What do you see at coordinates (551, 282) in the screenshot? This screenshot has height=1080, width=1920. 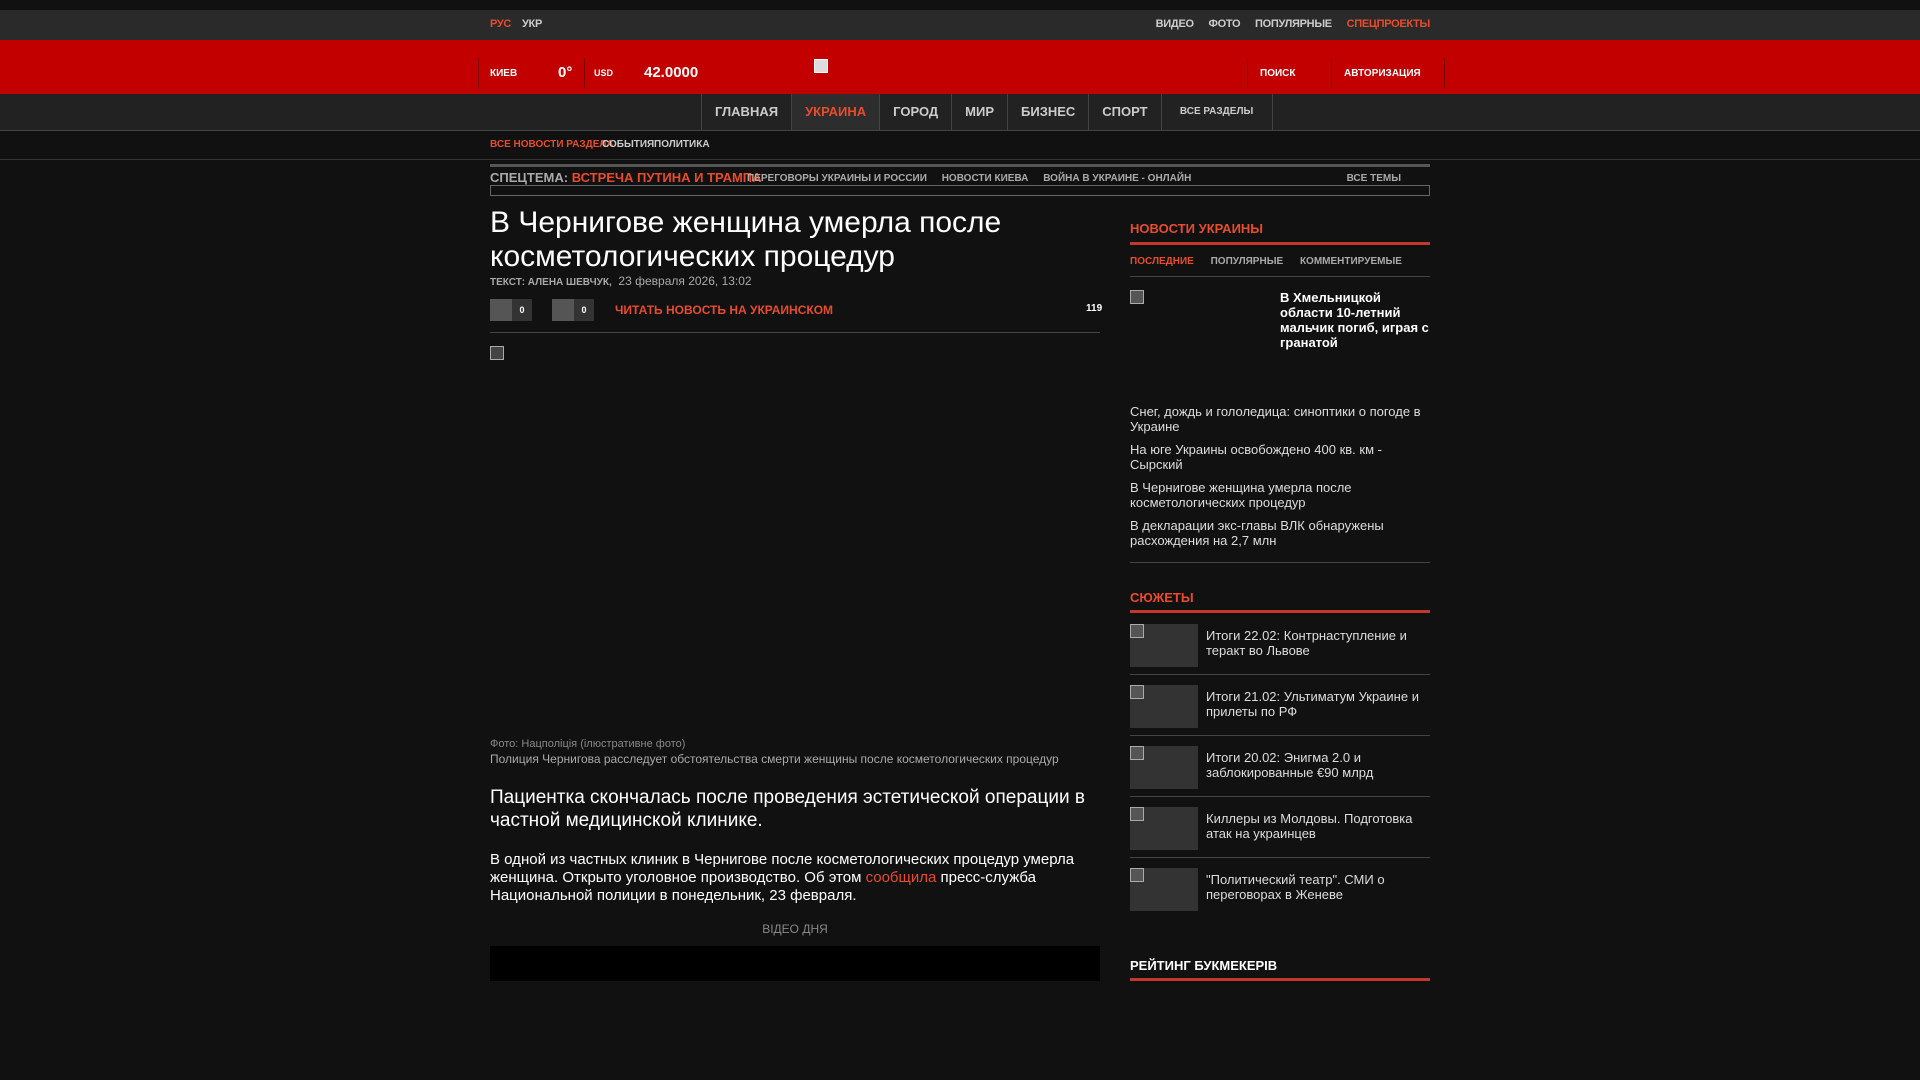 I see `article-author: ТЕКСТ: АЛЕНА ШЕВЧУК,` at bounding box center [551, 282].